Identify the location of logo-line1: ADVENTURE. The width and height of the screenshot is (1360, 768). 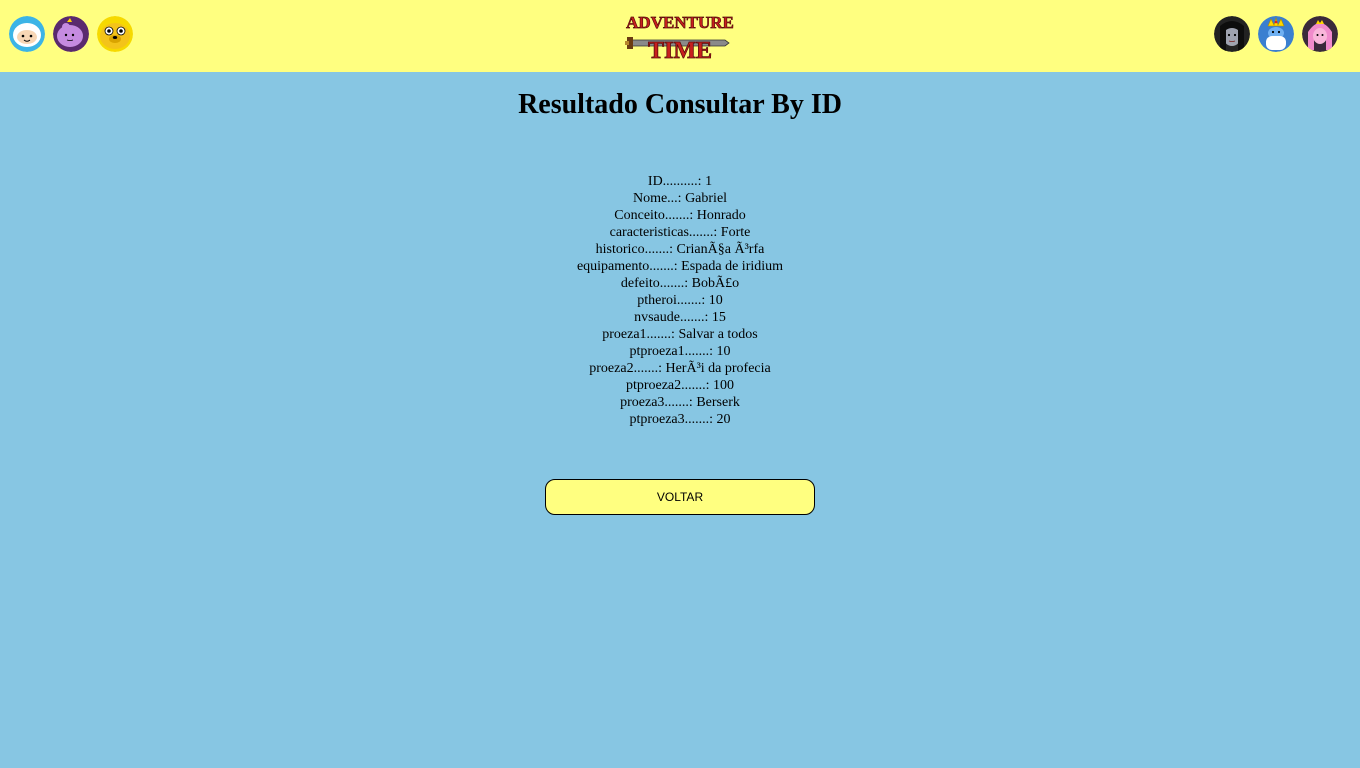
(680, 22).